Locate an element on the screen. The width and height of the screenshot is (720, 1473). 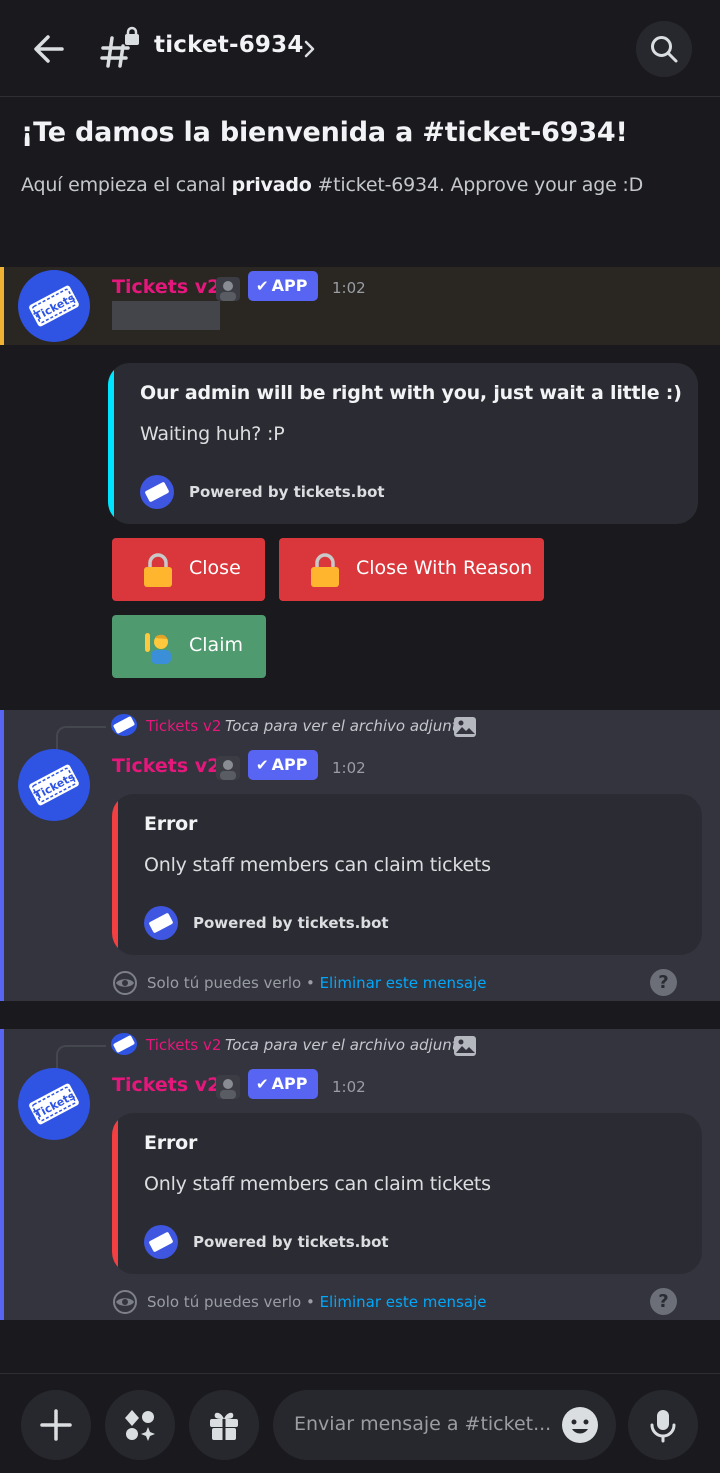
search-icon is located at coordinates (664, 49).